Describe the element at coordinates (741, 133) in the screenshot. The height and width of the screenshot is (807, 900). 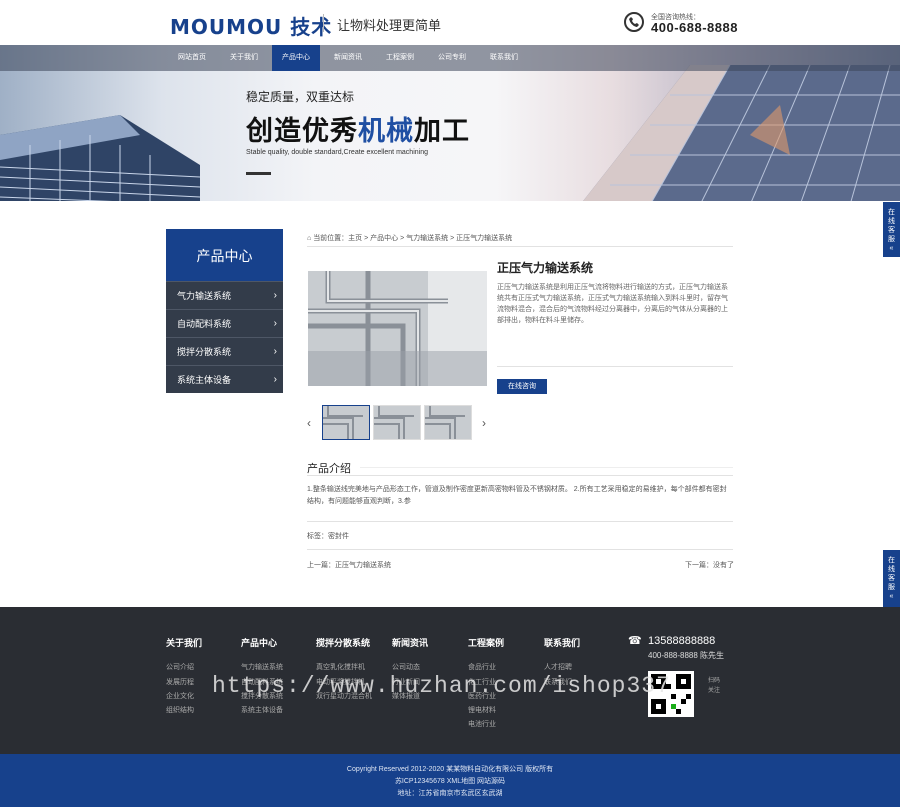
I see `building-right-image` at that location.